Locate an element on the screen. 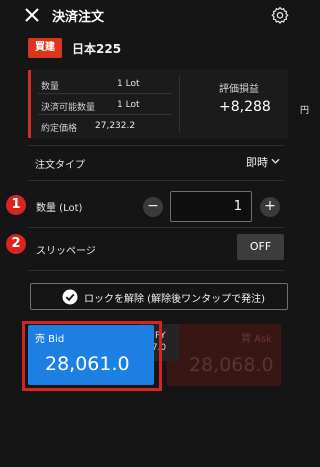 This screenshot has width=320, height=467. contract-price-value: 27,232.2 is located at coordinates (115, 126).